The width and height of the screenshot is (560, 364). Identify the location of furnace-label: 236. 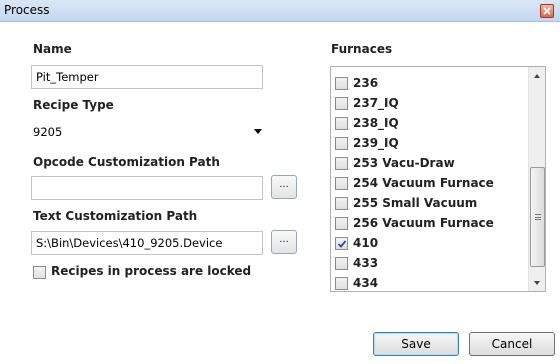
(366, 83).